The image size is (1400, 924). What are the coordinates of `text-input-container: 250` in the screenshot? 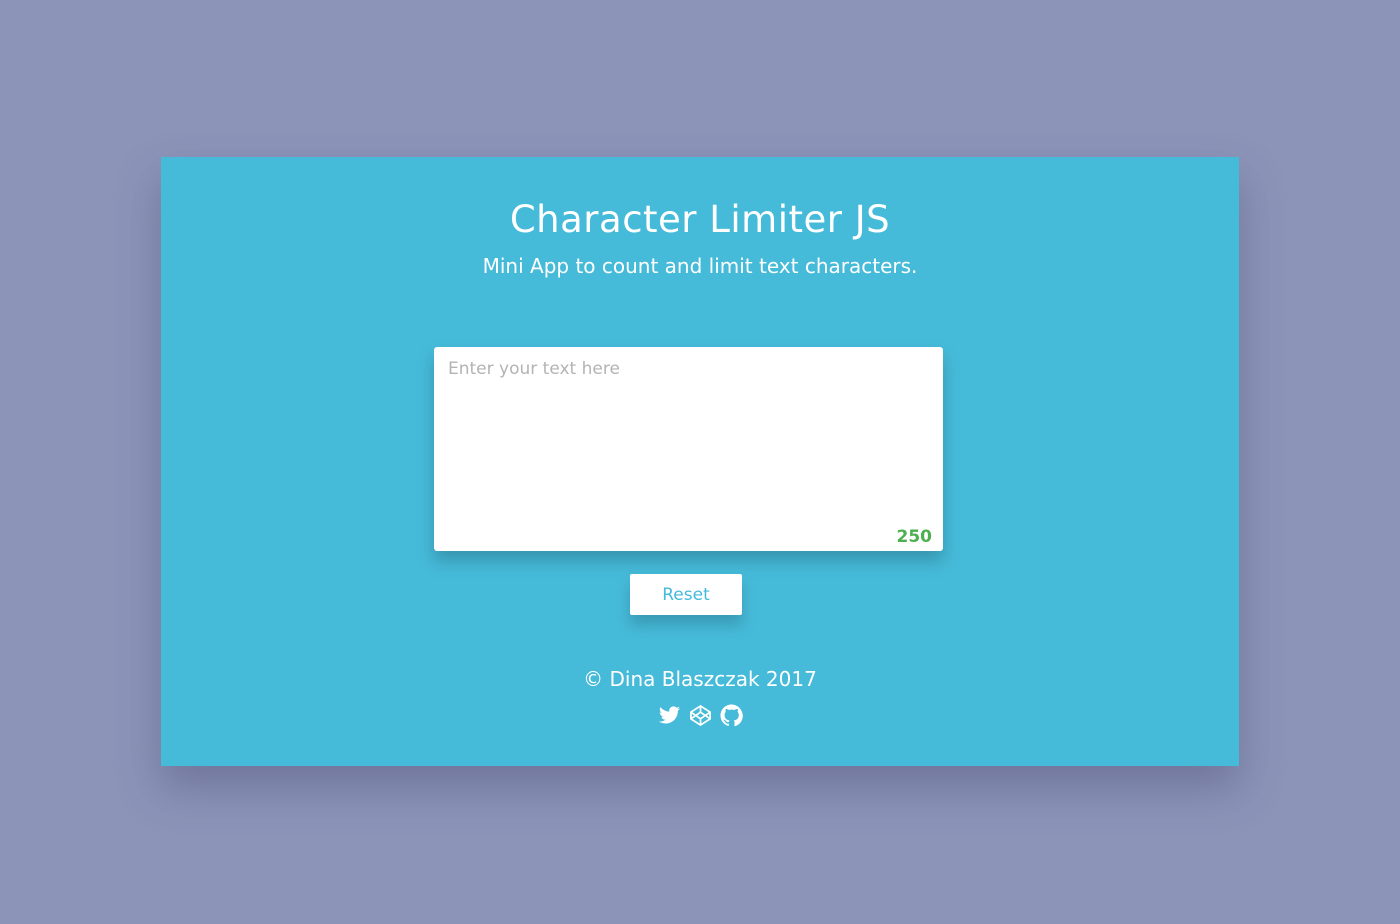 It's located at (688, 449).